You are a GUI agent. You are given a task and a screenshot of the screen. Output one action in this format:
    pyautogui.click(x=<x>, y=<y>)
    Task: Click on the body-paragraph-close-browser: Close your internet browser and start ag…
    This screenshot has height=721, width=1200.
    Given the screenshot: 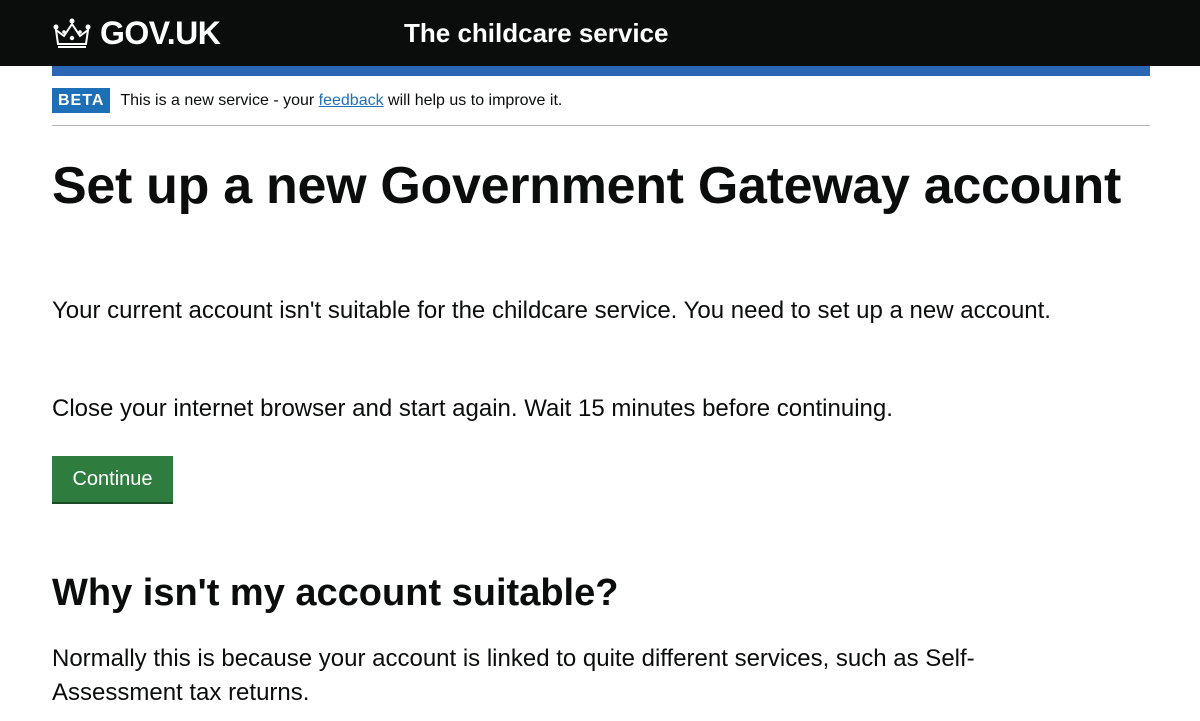 What is the action you would take?
    pyautogui.click(x=472, y=408)
    